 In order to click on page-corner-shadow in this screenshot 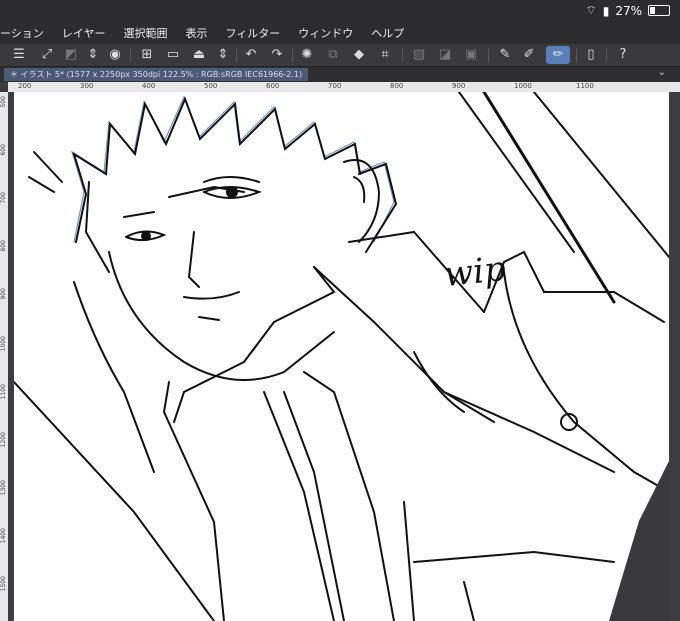, I will do `click(639, 541)`.